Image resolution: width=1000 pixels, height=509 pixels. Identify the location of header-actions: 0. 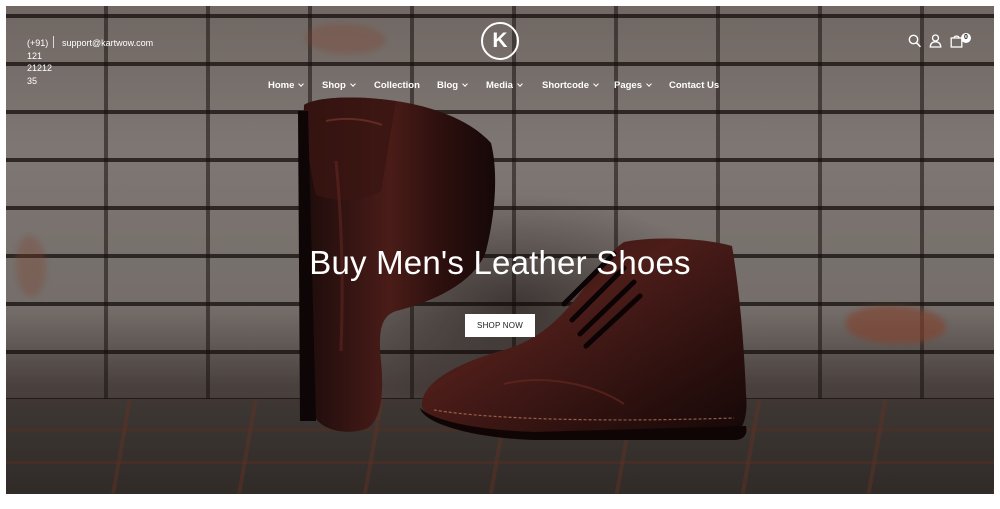
(940, 40).